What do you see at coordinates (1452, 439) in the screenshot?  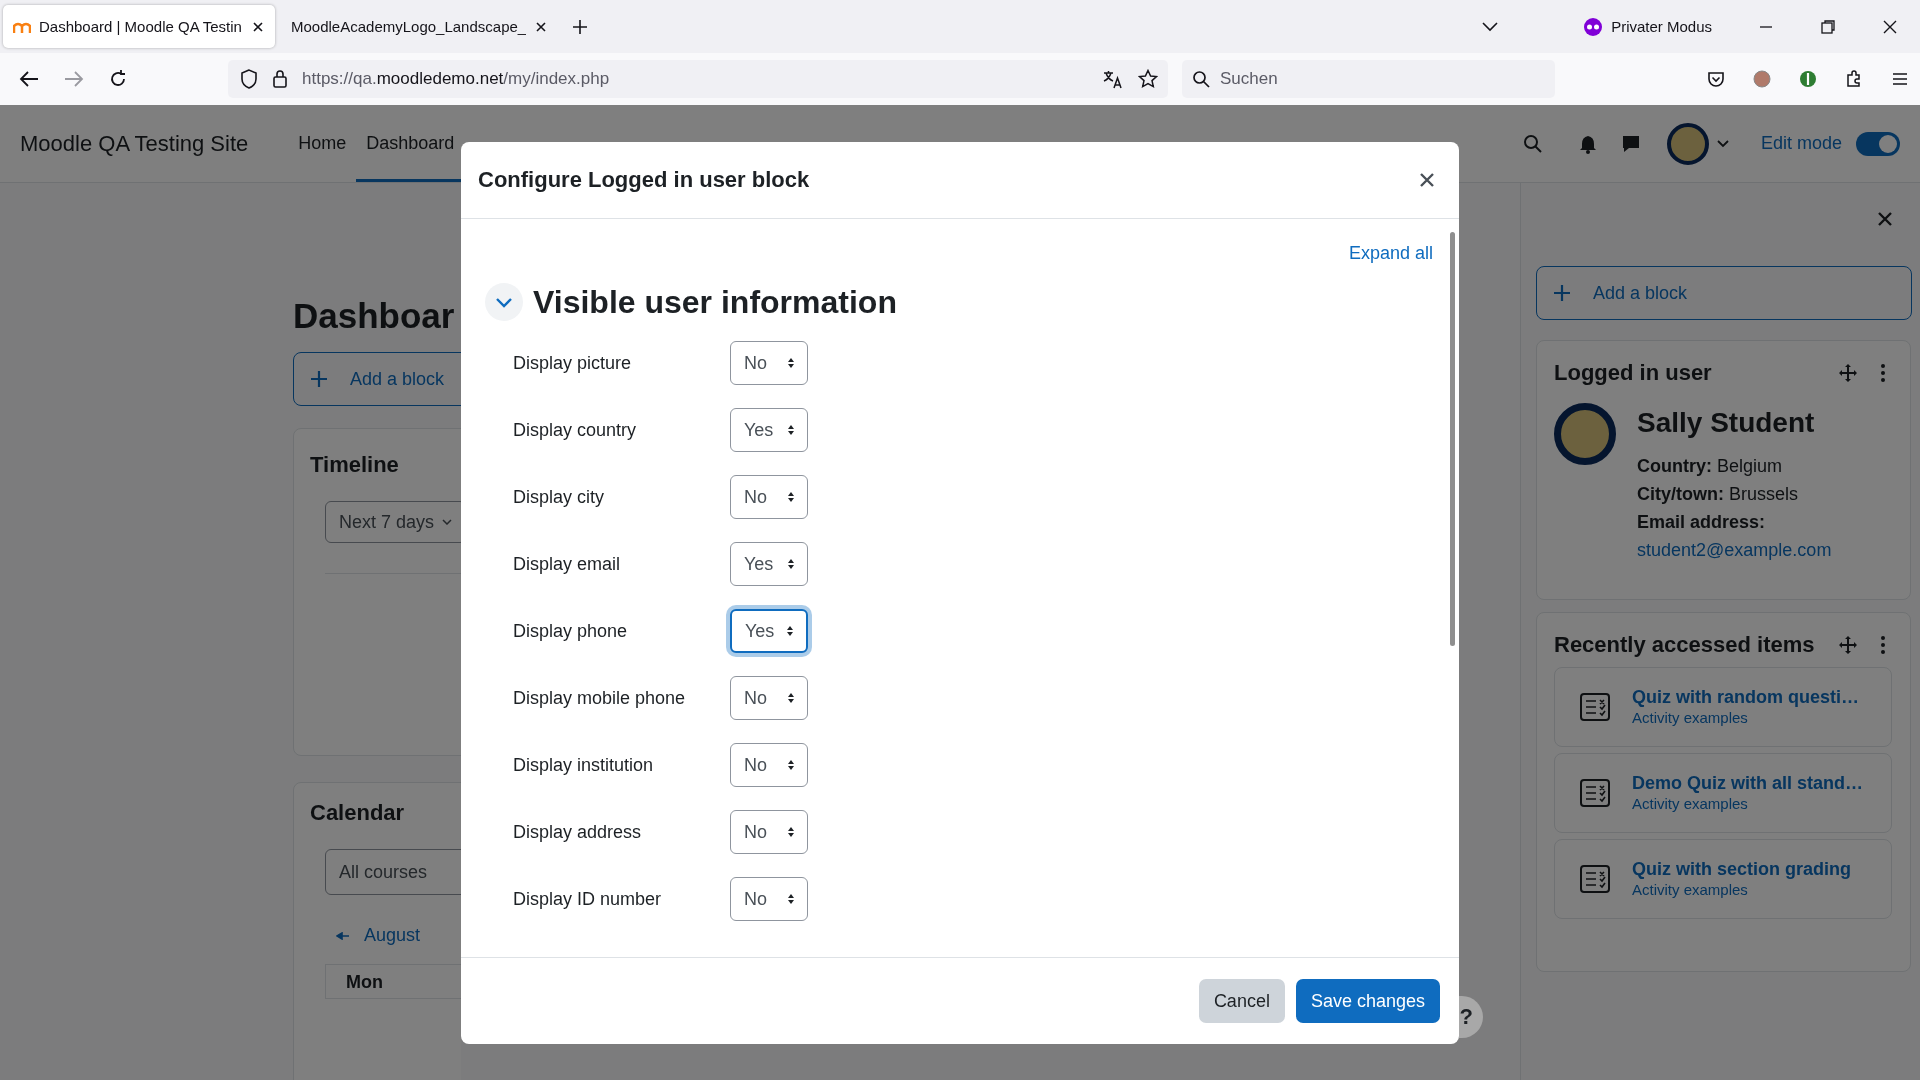 I see `scrollbar` at bounding box center [1452, 439].